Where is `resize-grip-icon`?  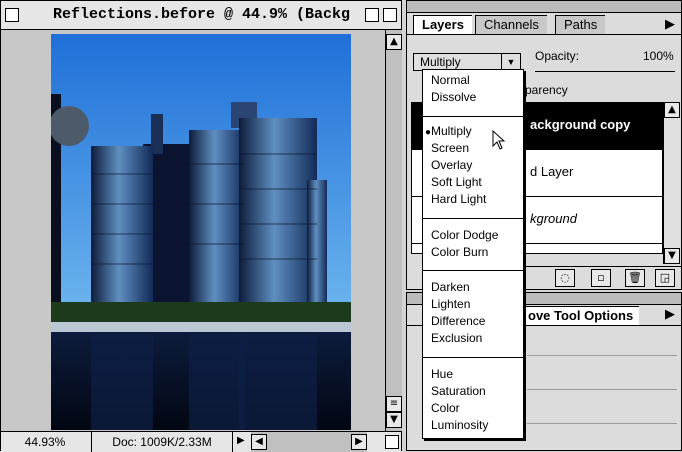
resize-grip-icon is located at coordinates (392, 442).